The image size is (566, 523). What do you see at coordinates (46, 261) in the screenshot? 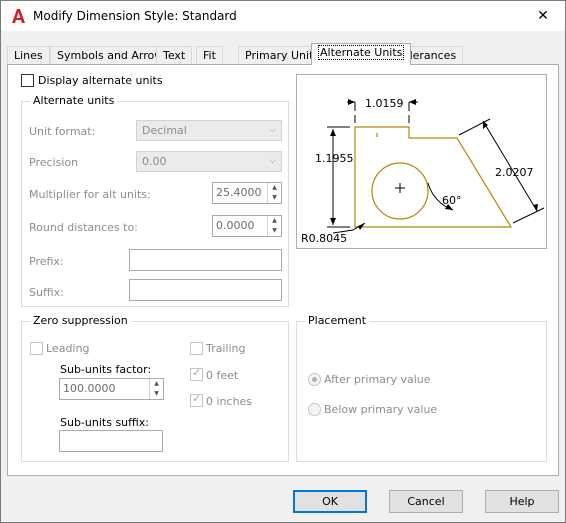
I see `prefix-label: Prefix:` at bounding box center [46, 261].